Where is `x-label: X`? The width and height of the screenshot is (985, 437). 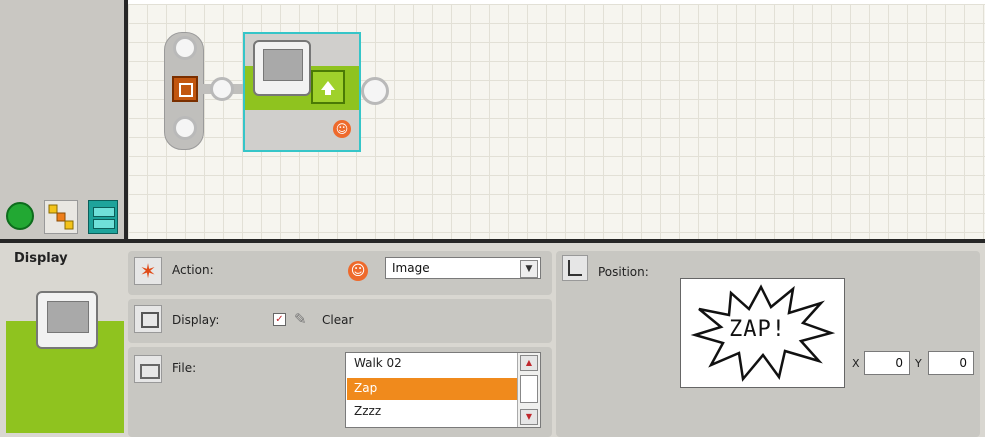 x-label: X is located at coordinates (856, 363).